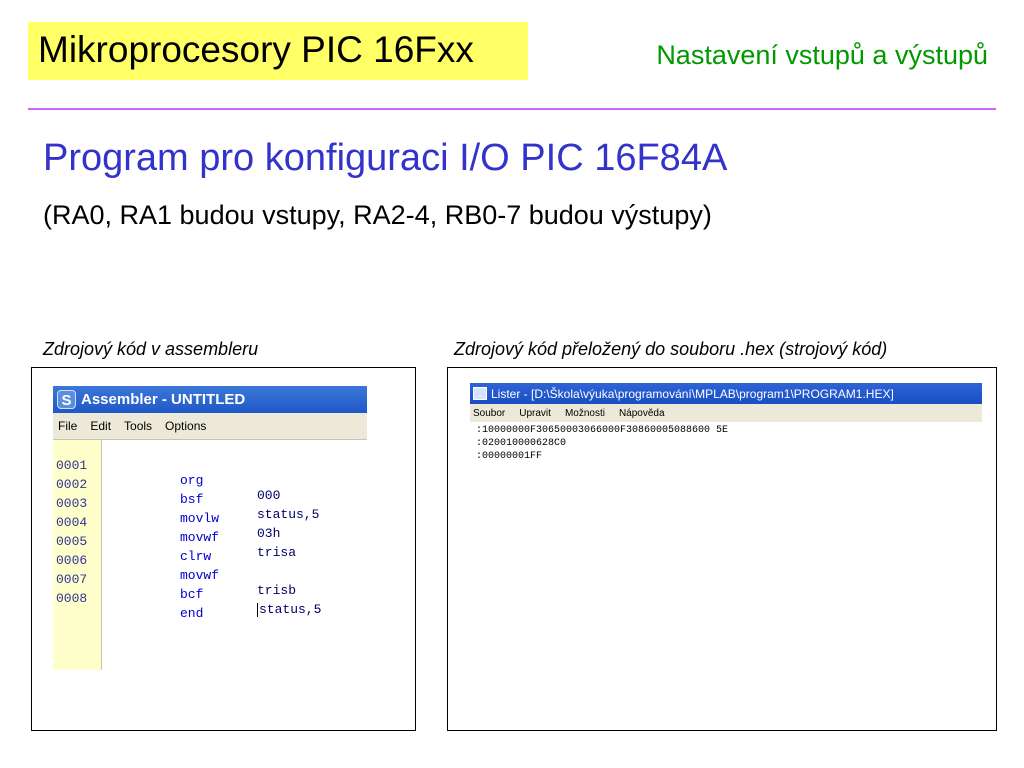 This screenshot has height=768, width=1024. What do you see at coordinates (385, 158) in the screenshot?
I see `main-heading: Program pro konfiguraci I/O PIC 16F84A` at bounding box center [385, 158].